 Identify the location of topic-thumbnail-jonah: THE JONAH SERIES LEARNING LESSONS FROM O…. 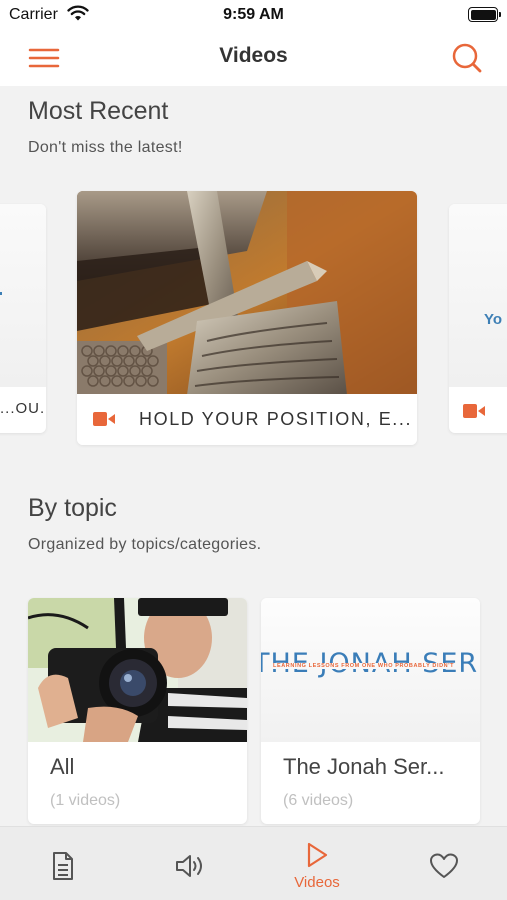
(370, 670).